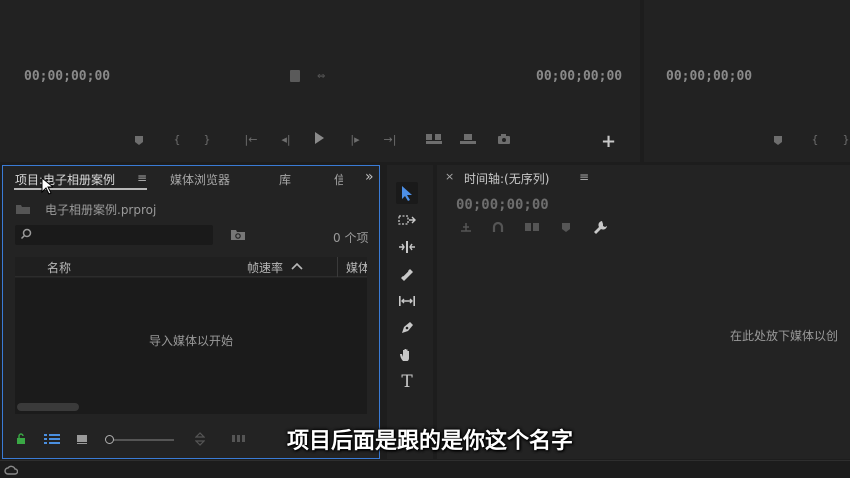 This screenshot has height=478, width=850. I want to click on program-monitor: 00;00;00;00 { }, so click(747, 81).